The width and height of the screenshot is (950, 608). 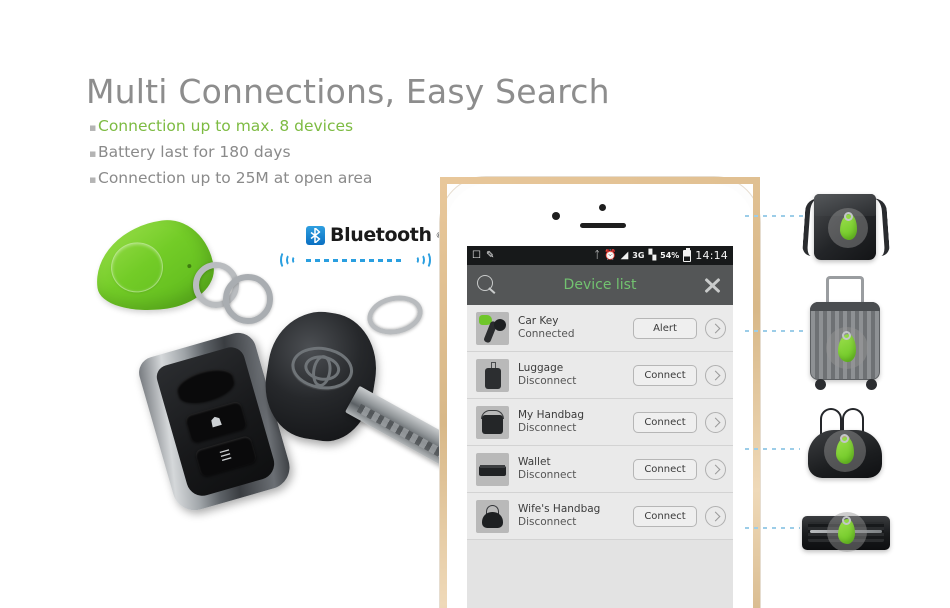 I want to click on device-info: Wallet Disconnect, so click(x=575, y=469).